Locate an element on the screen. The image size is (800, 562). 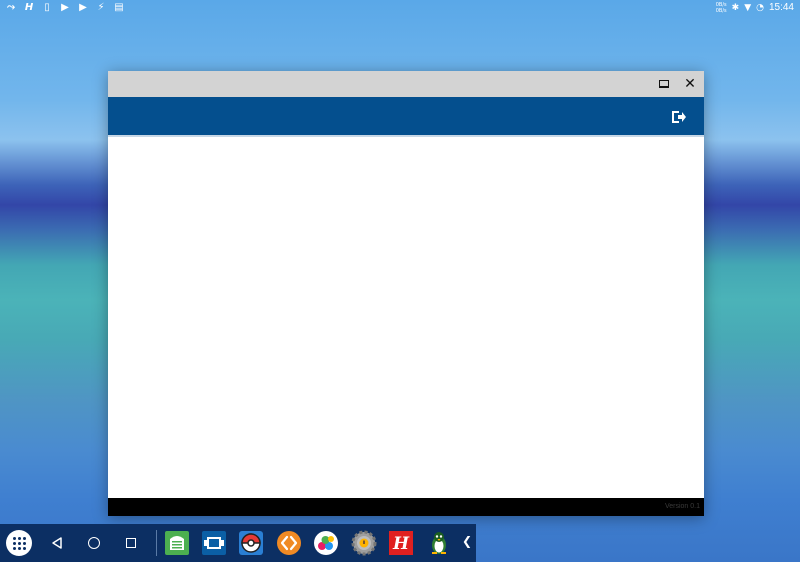
home-icon is located at coordinates (94, 543).